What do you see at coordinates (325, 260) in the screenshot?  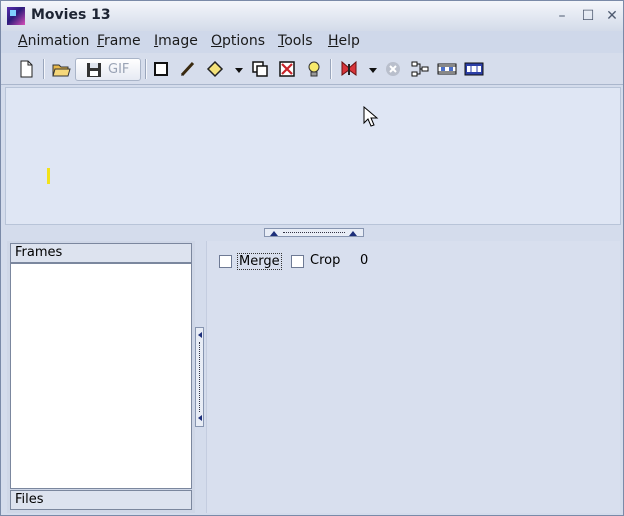 I see `crop-label: Crop` at bounding box center [325, 260].